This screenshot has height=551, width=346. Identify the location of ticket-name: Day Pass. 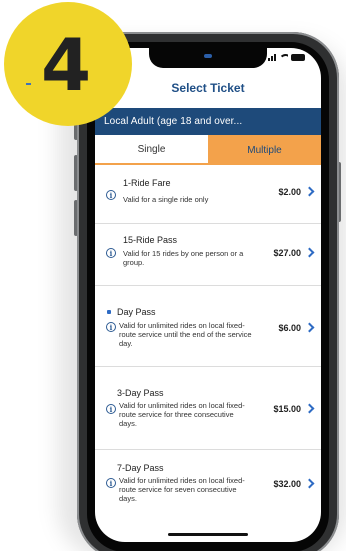
(136, 312).